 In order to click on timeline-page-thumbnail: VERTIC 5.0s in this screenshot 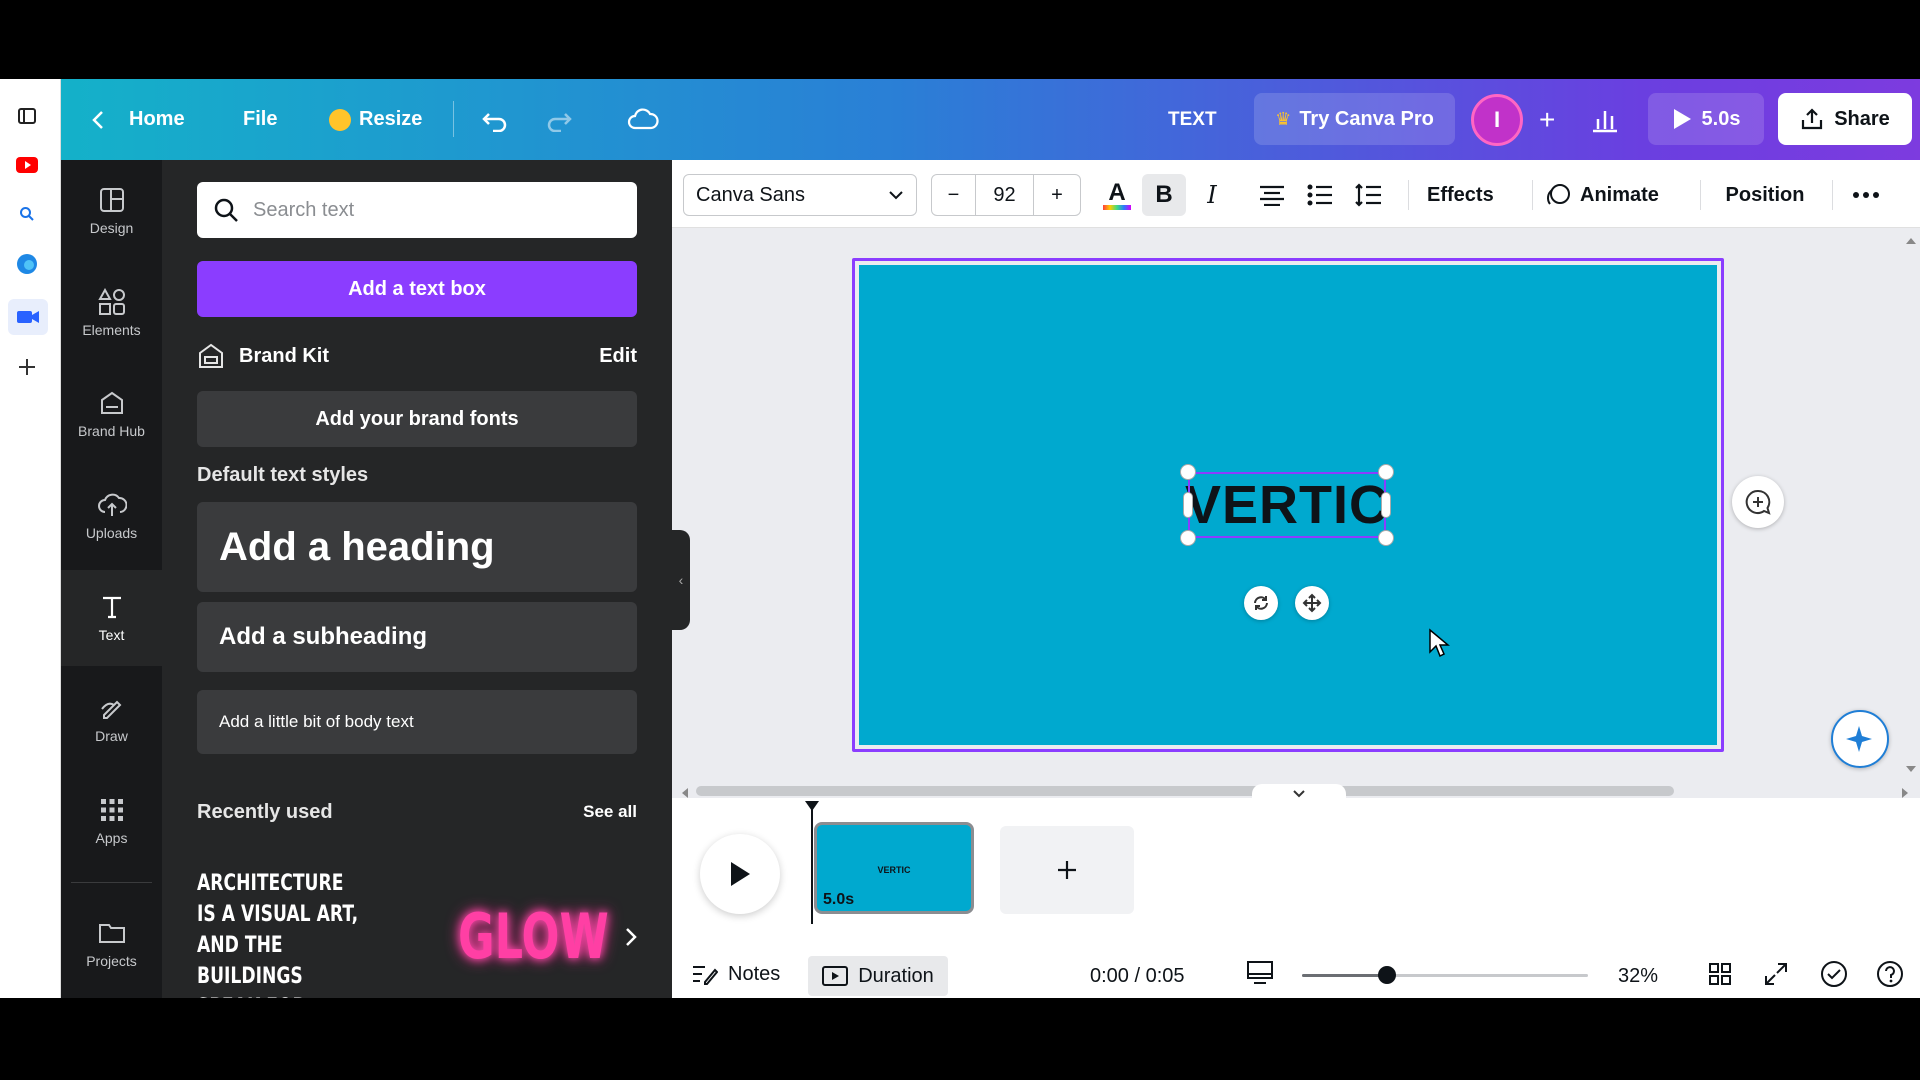, I will do `click(894, 868)`.